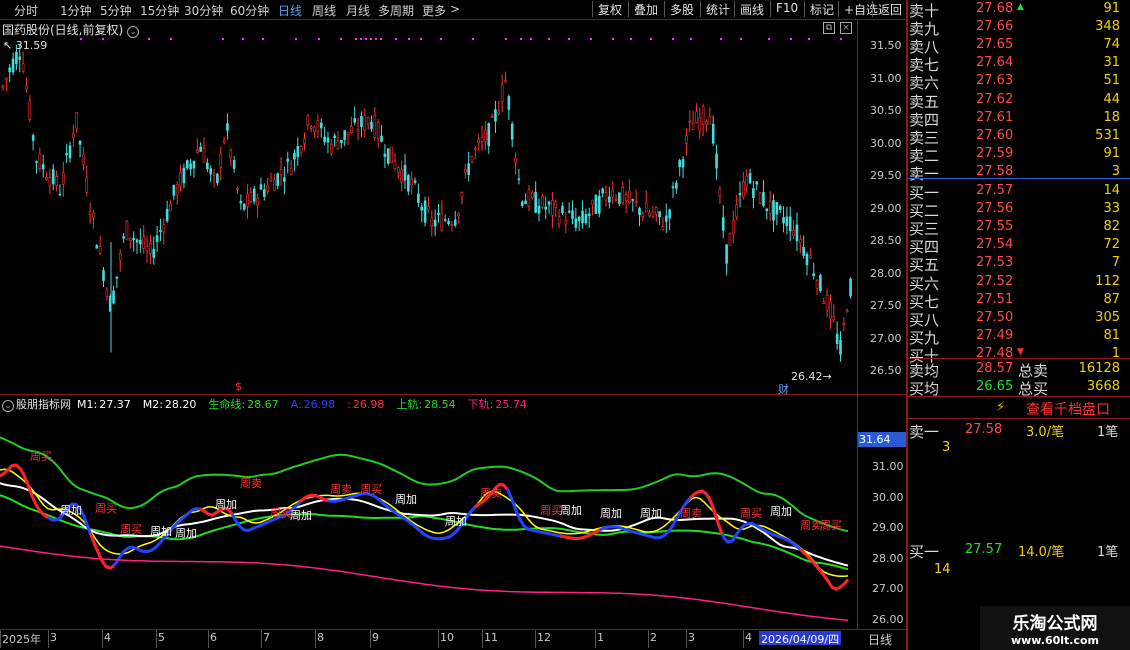 This screenshot has height=650, width=1130. Describe the element at coordinates (455, 9) in the screenshot. I see `more-arrow-icon: >` at that location.